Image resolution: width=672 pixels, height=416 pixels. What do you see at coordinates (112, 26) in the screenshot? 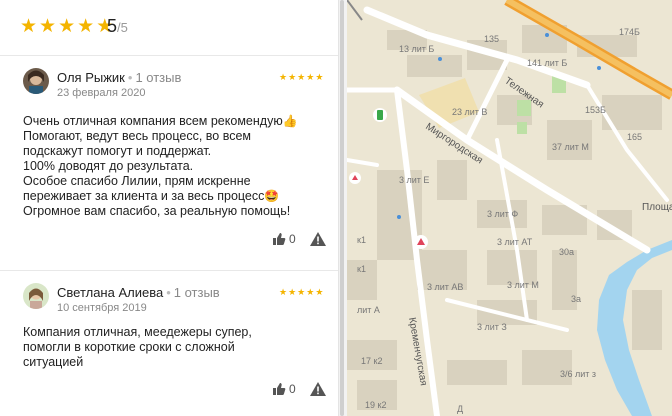
I see `rating-value: 5` at bounding box center [112, 26].